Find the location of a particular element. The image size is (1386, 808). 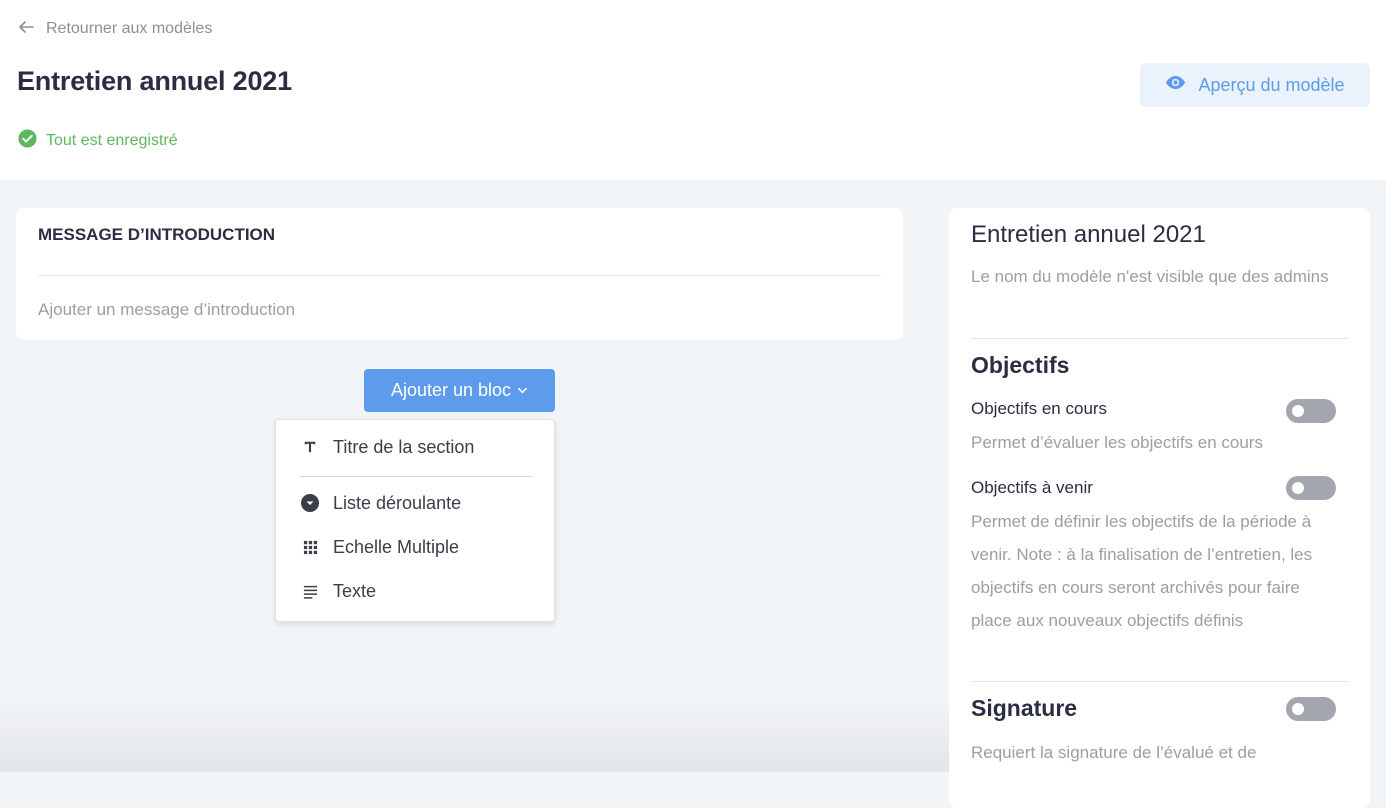

back-to-templates-link: Retourner aux modèles is located at coordinates (115, 29).